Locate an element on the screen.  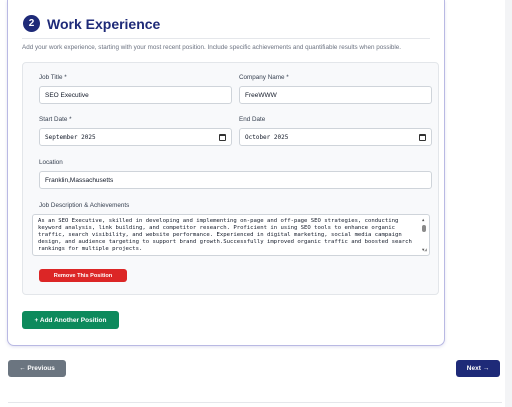
resize-grip-icon: ◢ is located at coordinates (425, 250).